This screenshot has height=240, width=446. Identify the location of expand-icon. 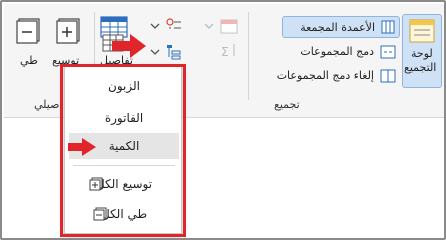
(68, 31).